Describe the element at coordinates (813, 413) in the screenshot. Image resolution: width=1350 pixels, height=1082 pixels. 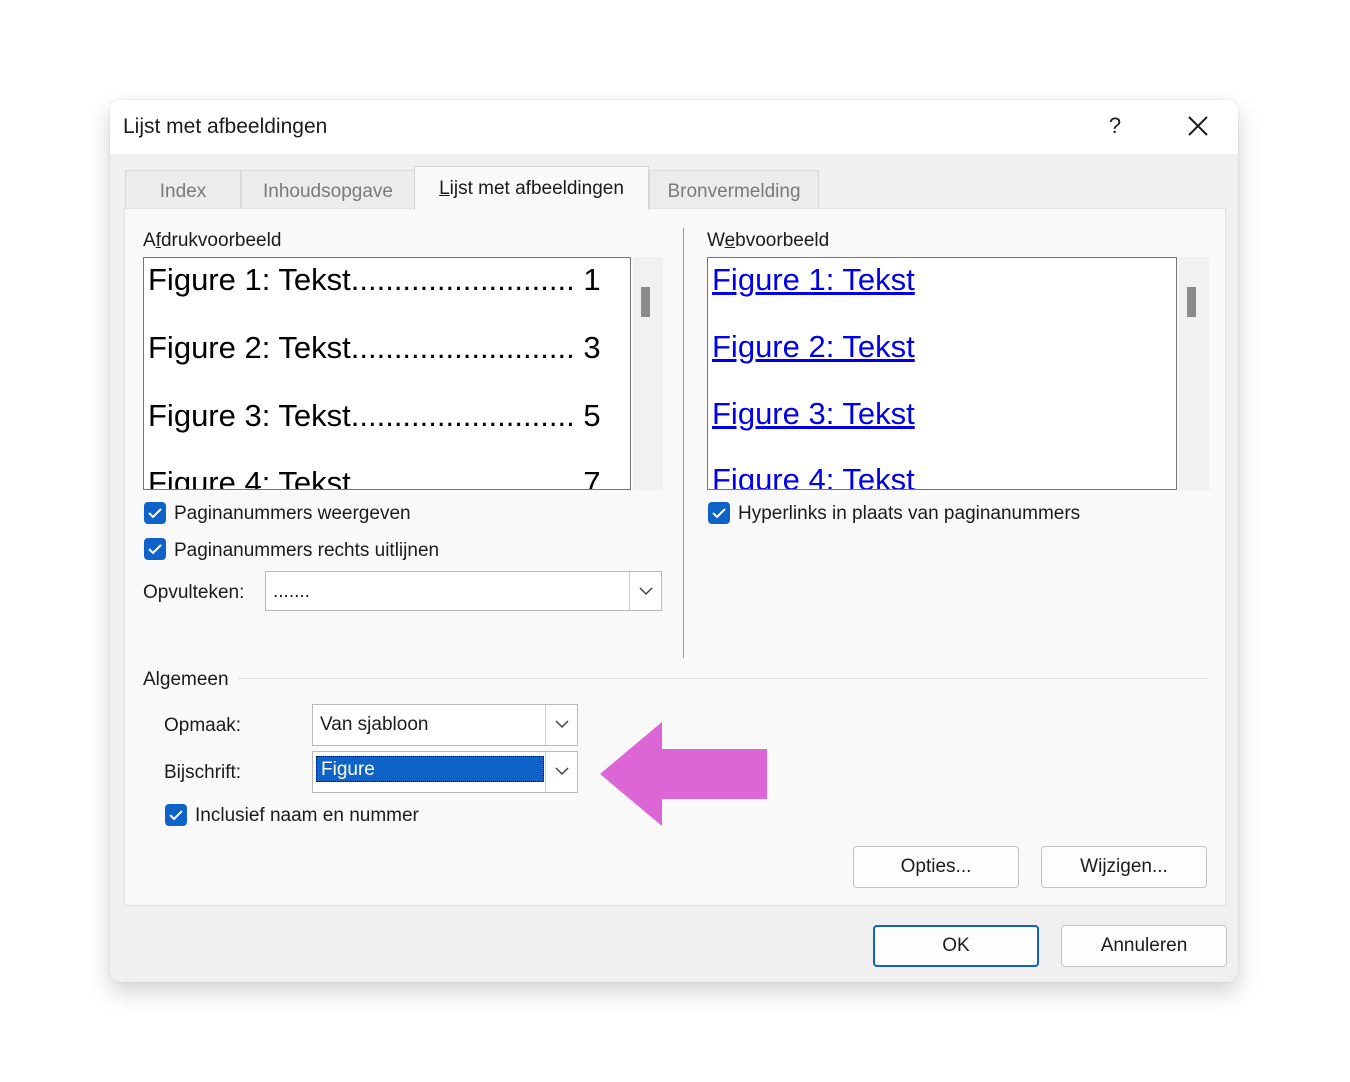
I see `web-preview-link: Figure 3: Tekst` at that location.